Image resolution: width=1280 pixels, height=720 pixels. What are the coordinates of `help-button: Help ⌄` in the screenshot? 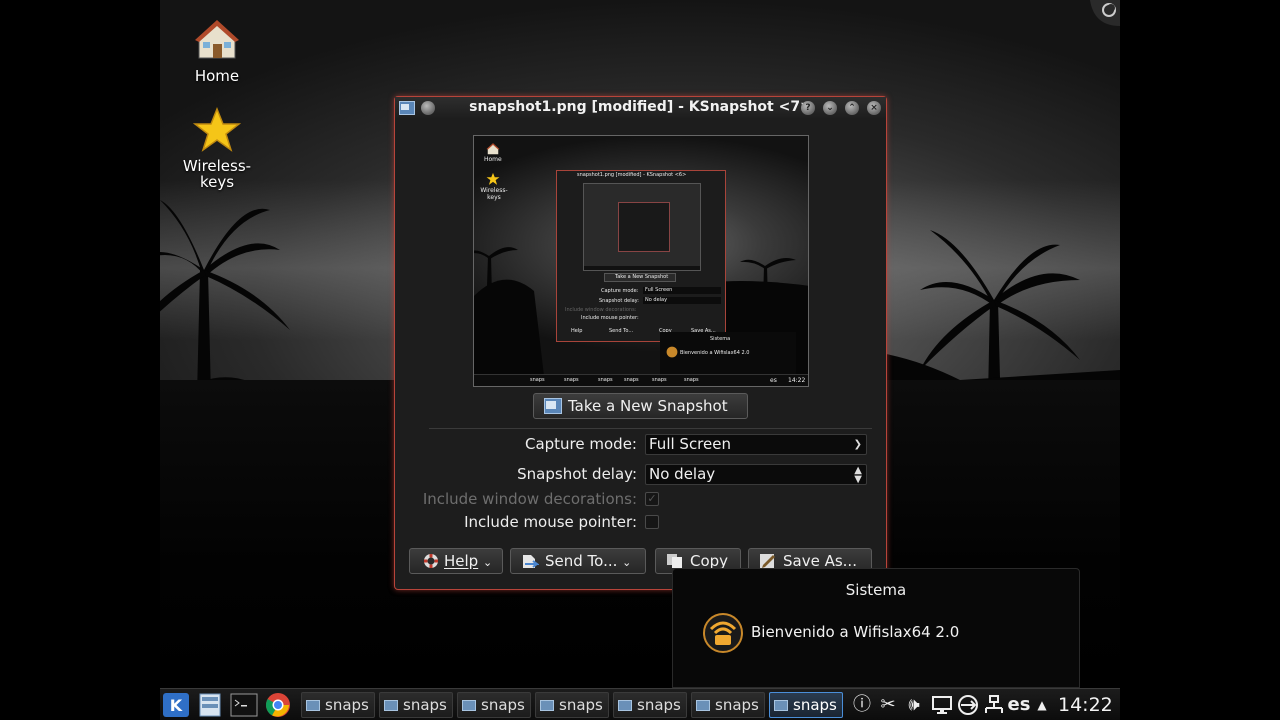 It's located at (456, 561).